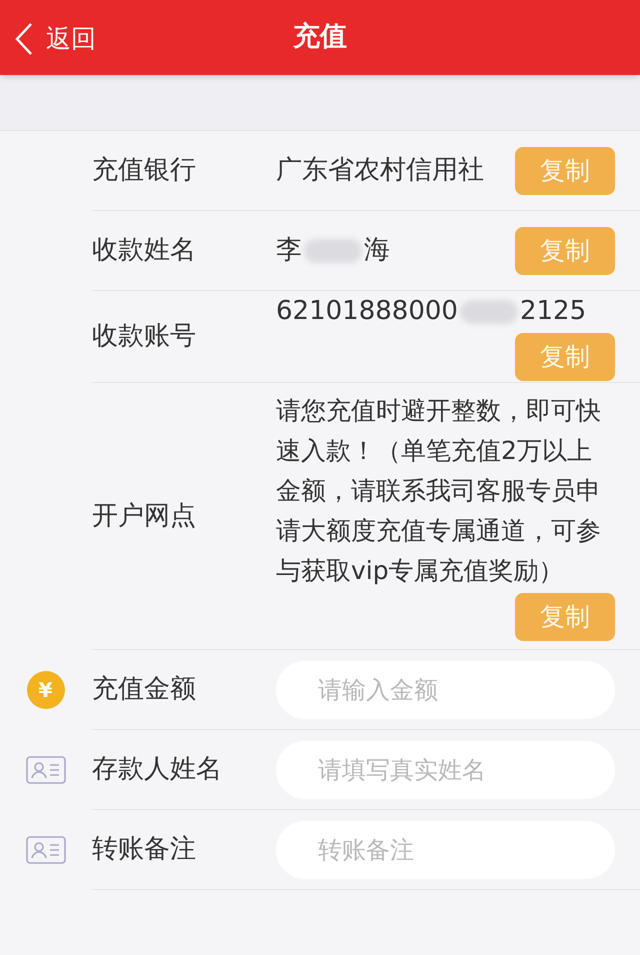 The width and height of the screenshot is (640, 955). I want to click on value-text: 广东省农村信用社, so click(380, 170).